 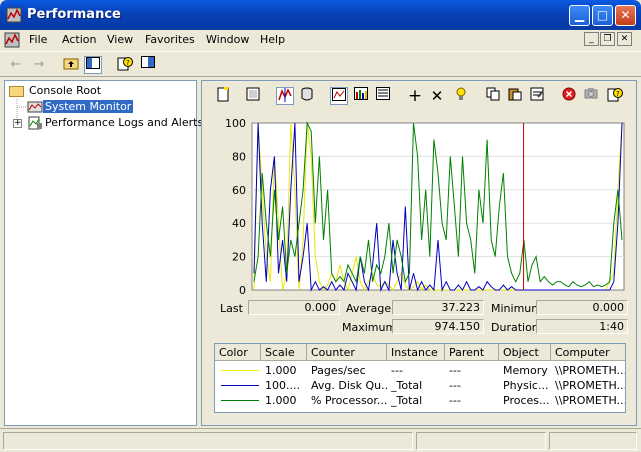 I want to click on main-toolbar: ← → ?, so click(x=320, y=64).